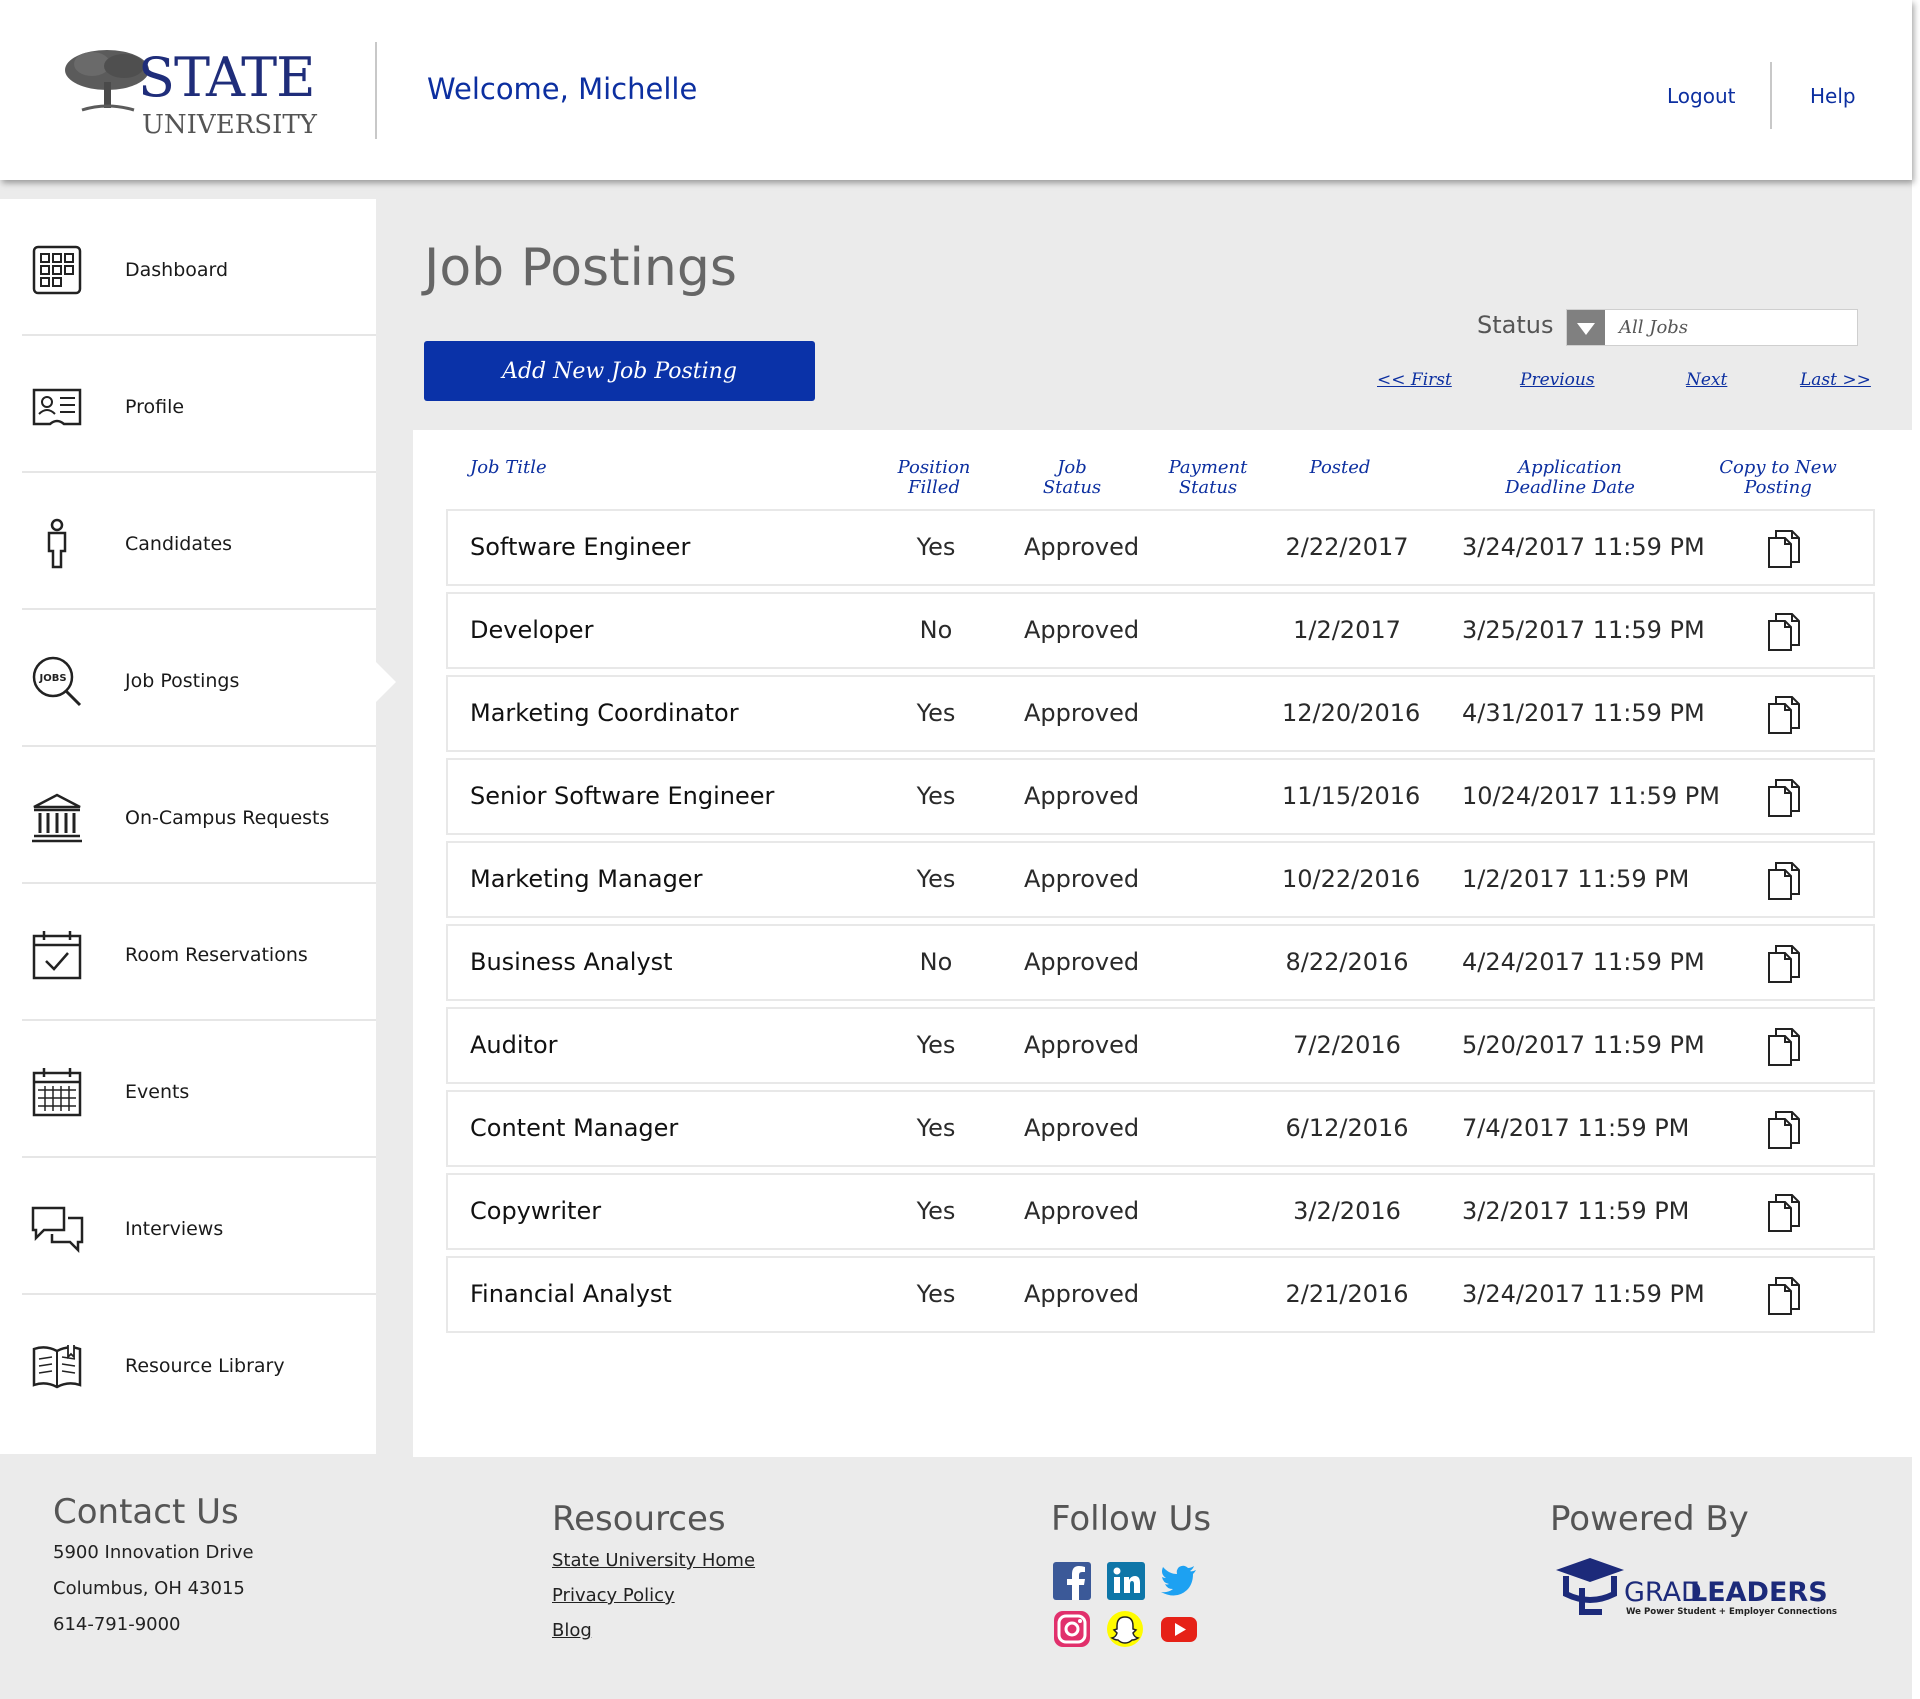 The image size is (1920, 1699). Describe the element at coordinates (586, 879) in the screenshot. I see `job-title-cell: Marketing Manager` at that location.